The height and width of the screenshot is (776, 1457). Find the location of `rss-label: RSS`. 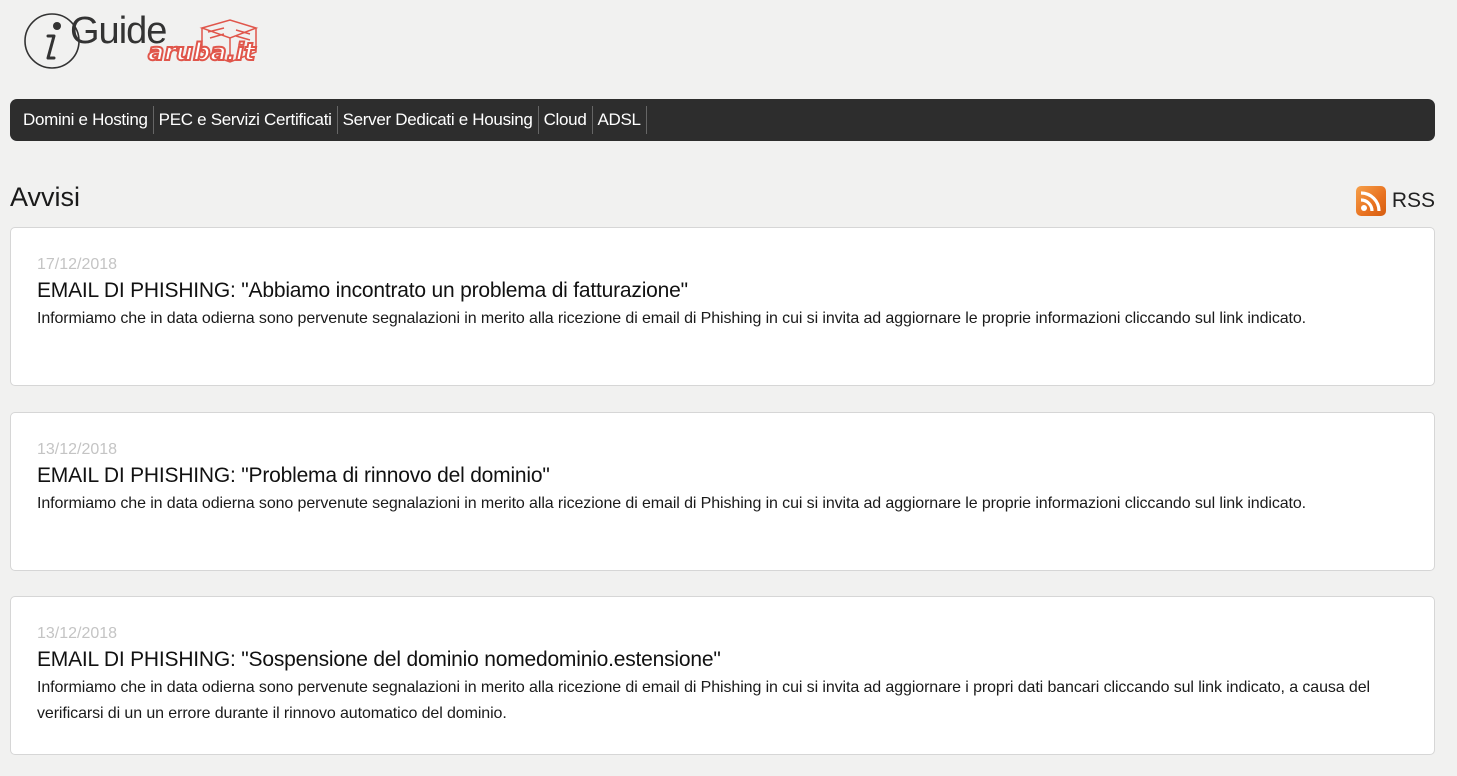

rss-label: RSS is located at coordinates (1413, 200).